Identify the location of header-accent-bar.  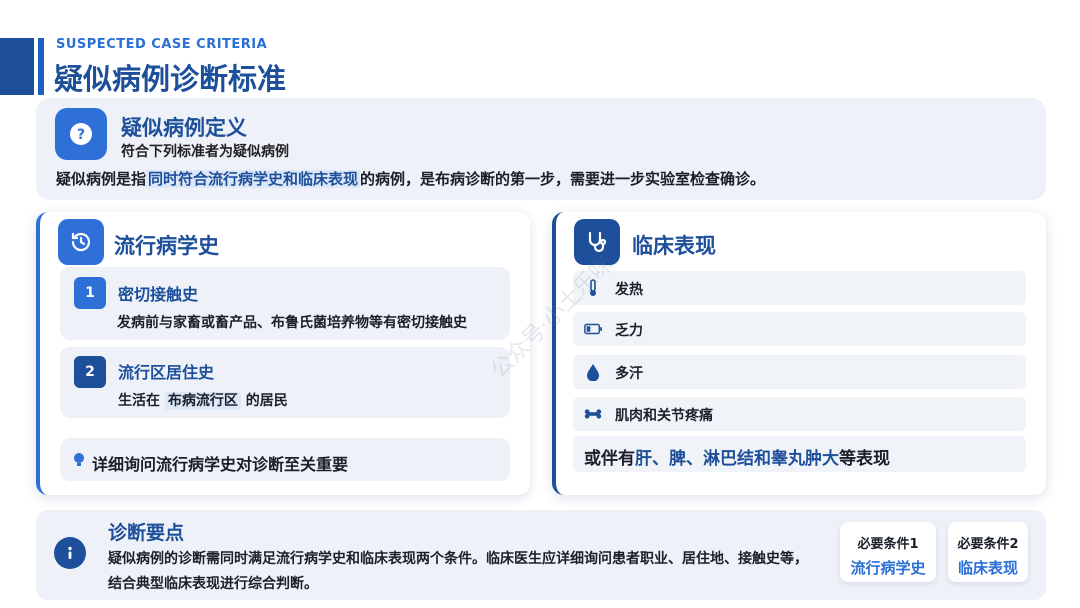
(17, 66).